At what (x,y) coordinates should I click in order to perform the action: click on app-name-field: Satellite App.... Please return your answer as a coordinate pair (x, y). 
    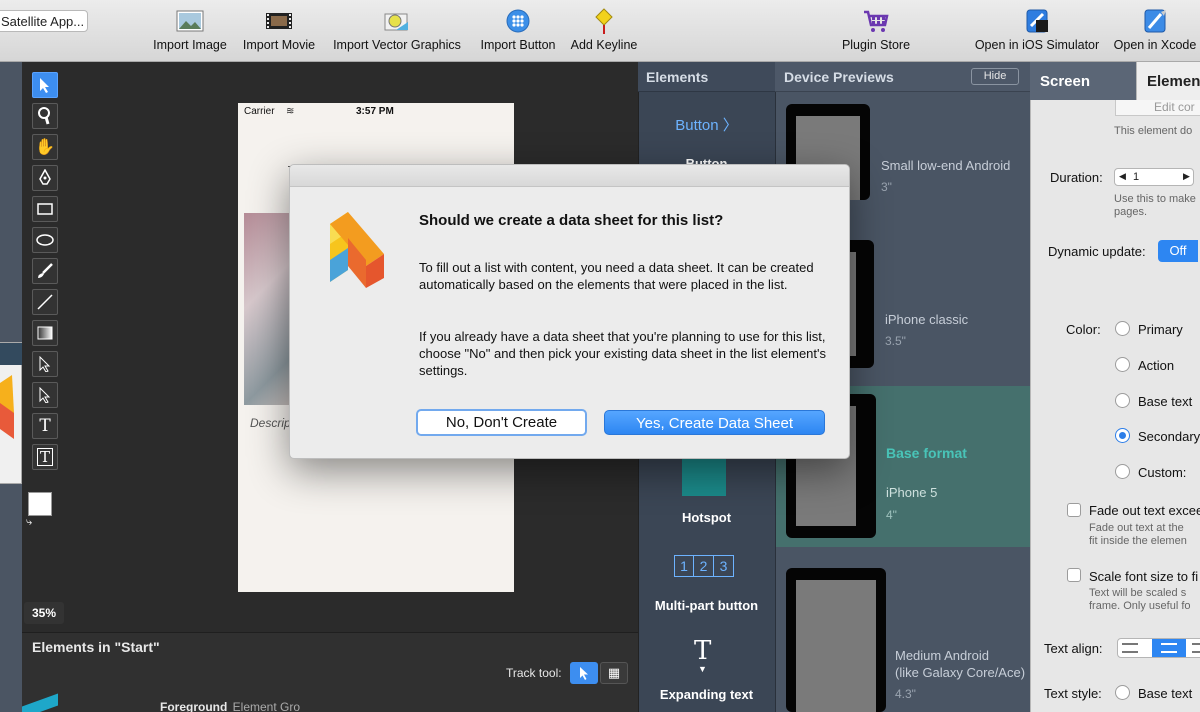
    Looking at the image, I should click on (44, 21).